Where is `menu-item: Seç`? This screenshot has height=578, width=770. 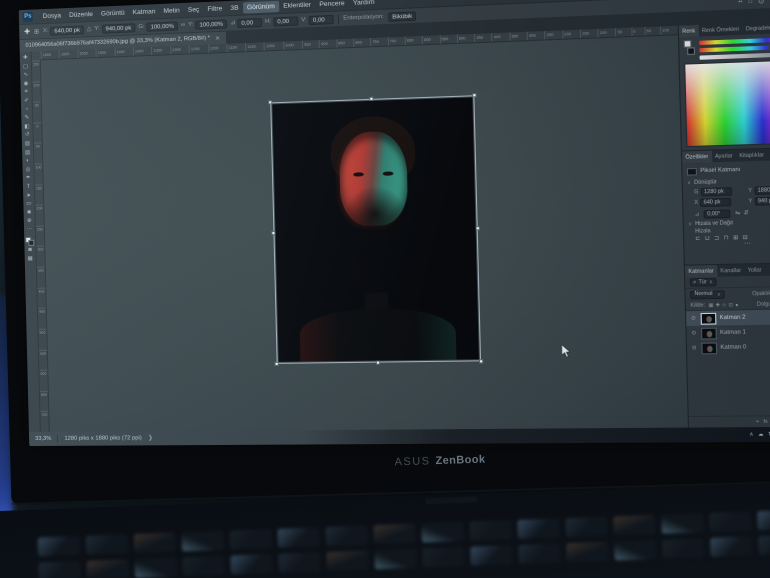
menu-item: Seç is located at coordinates (194, 10).